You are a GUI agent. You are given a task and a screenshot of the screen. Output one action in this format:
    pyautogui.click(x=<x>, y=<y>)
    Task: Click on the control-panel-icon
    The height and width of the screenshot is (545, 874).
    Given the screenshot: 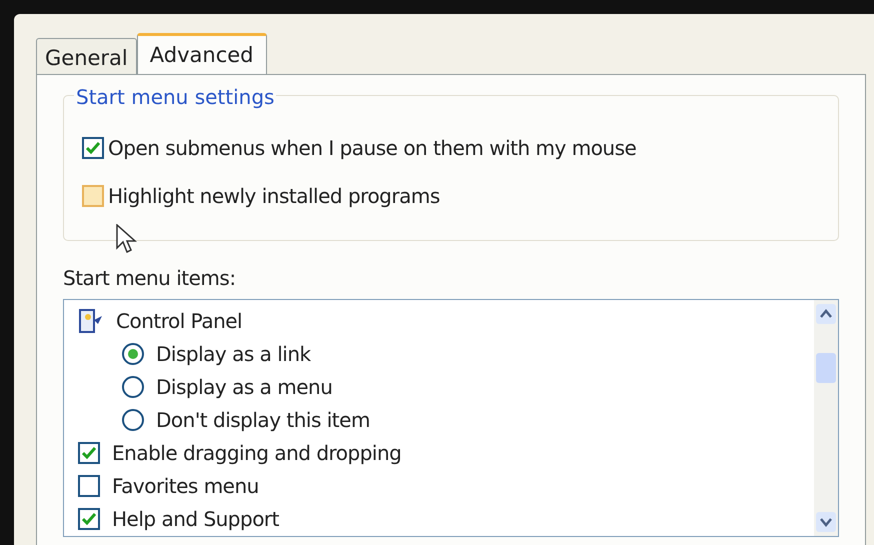 What is the action you would take?
    pyautogui.click(x=91, y=321)
    